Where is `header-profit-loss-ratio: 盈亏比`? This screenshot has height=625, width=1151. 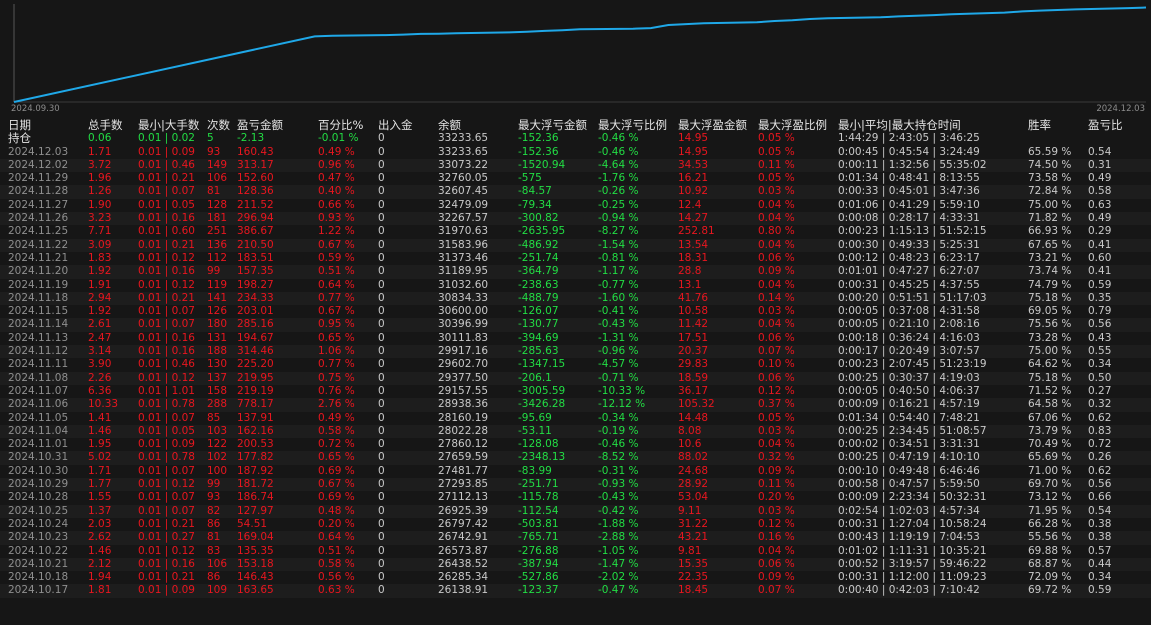 header-profit-loss-ratio: 盈亏比 is located at coordinates (1105, 125).